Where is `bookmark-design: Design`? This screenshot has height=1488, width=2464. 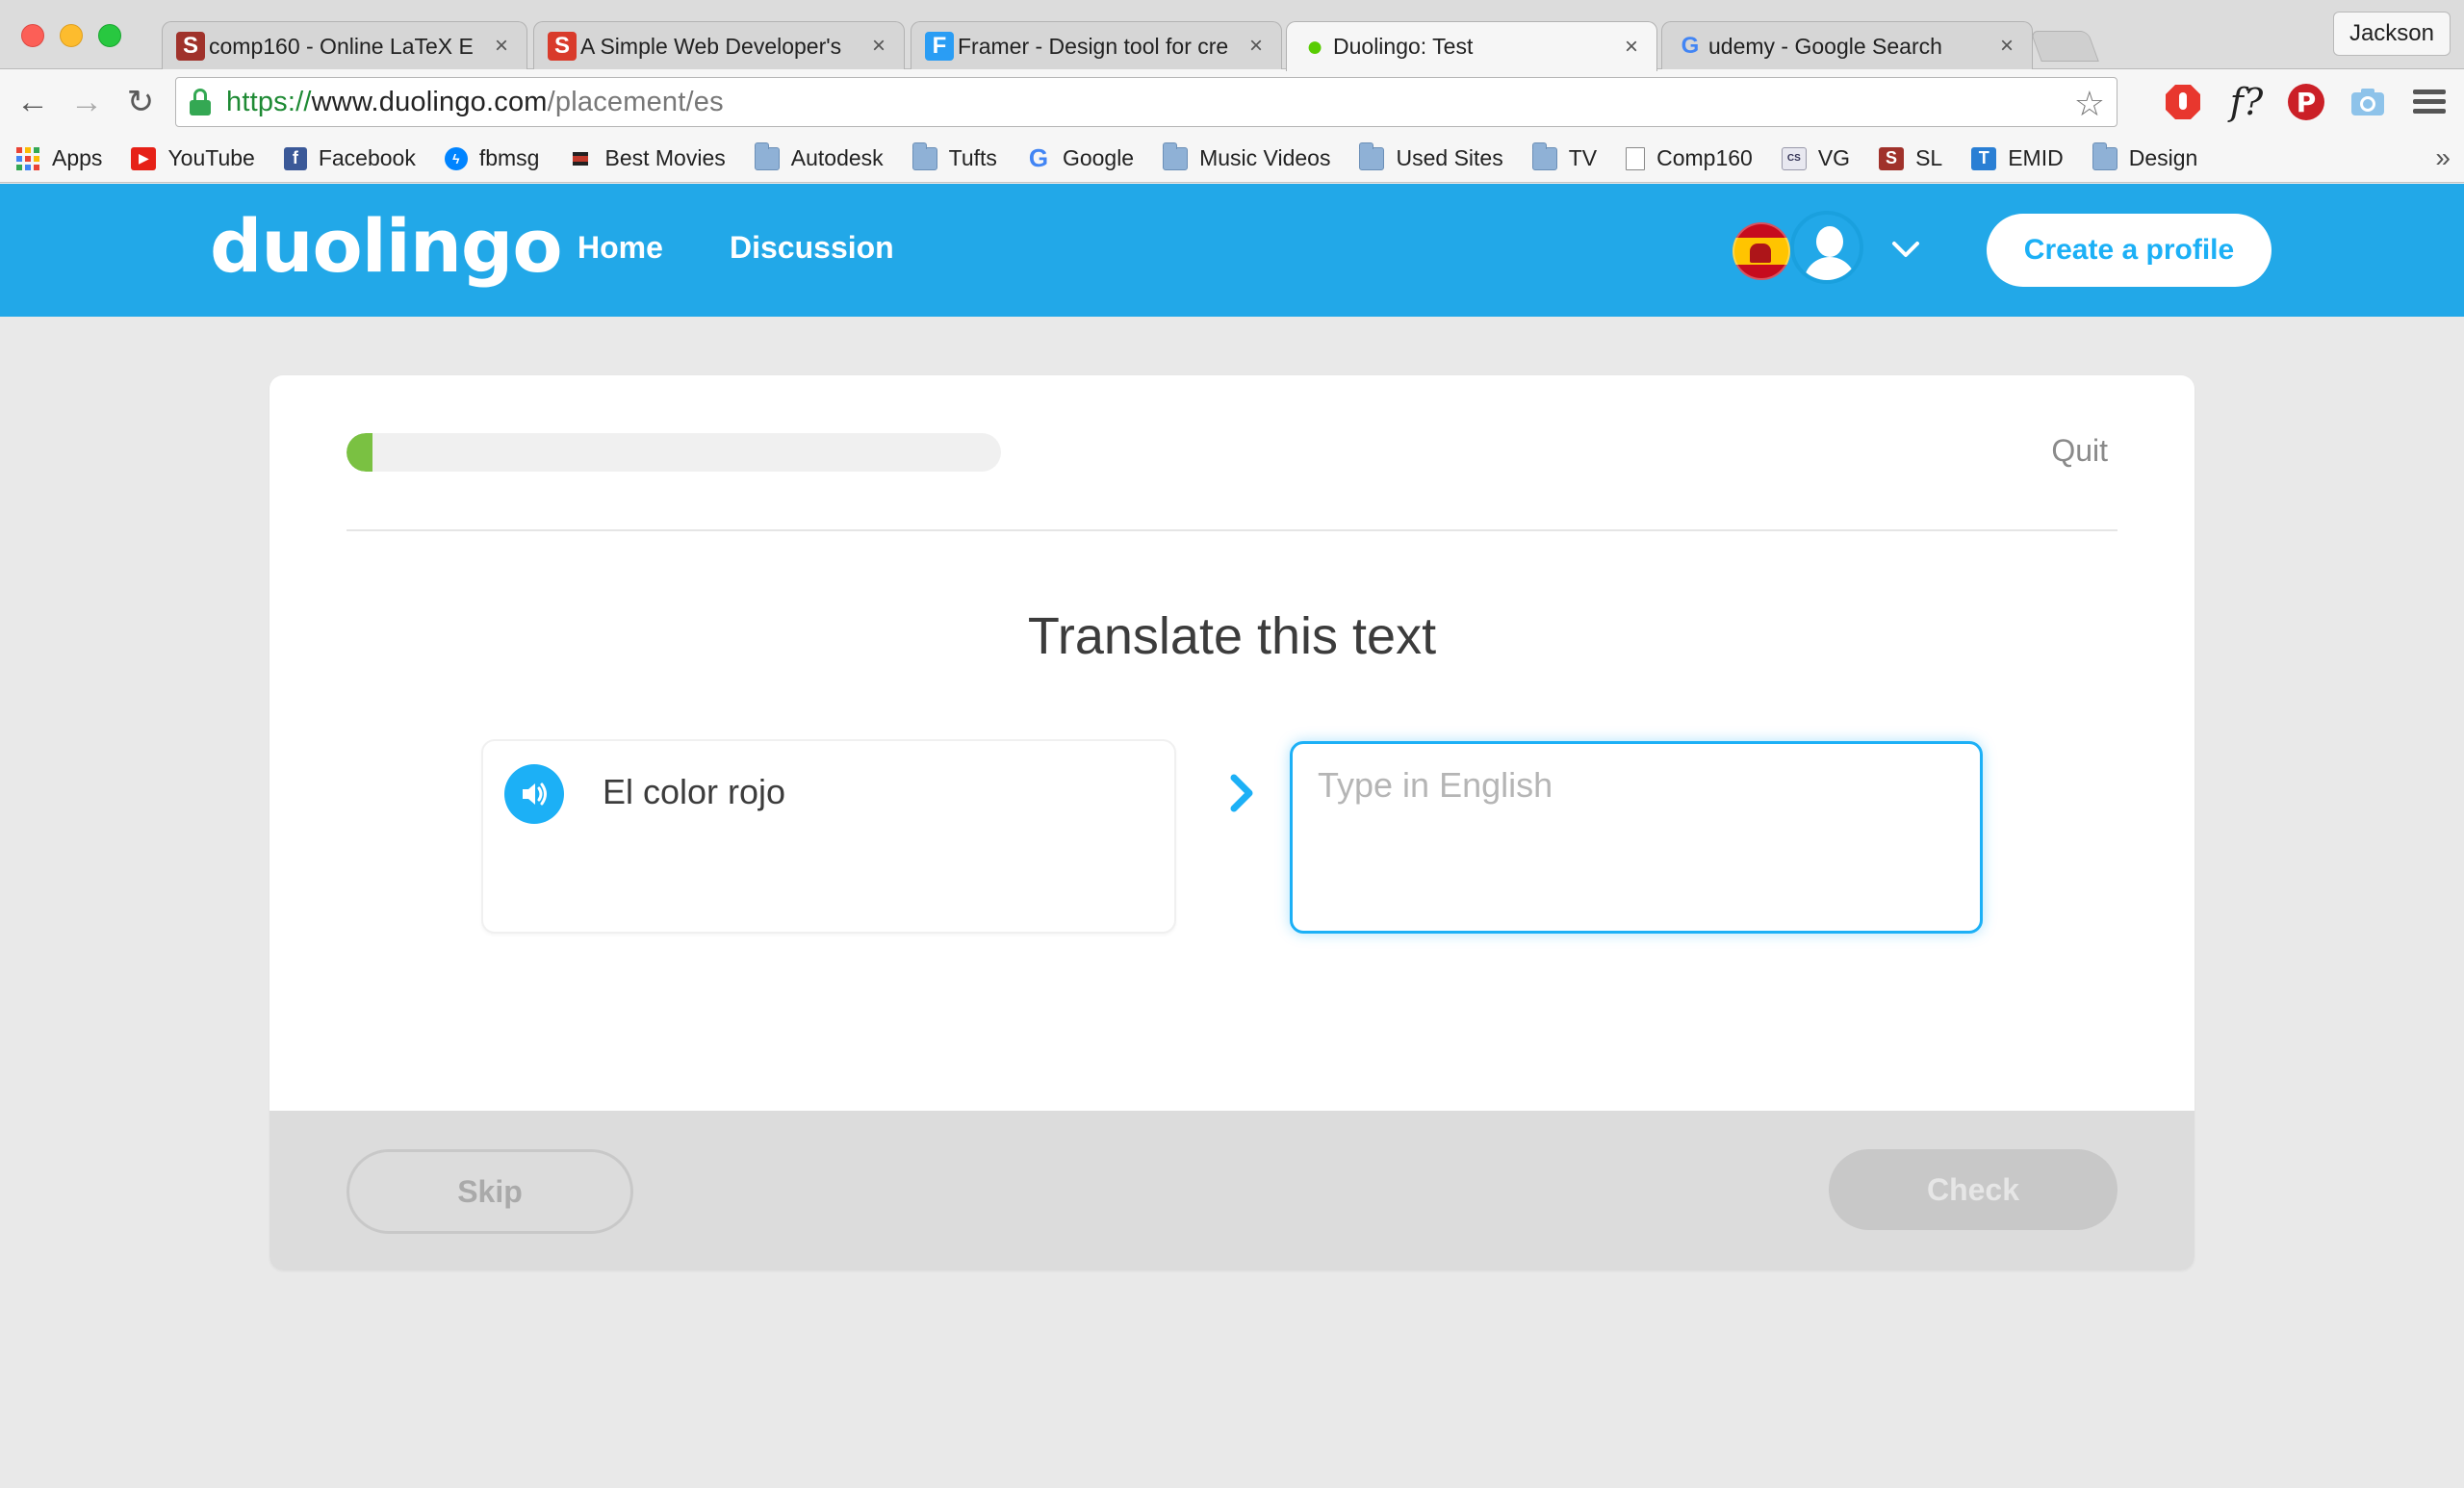
bookmark-design: Design is located at coordinates (2145, 156).